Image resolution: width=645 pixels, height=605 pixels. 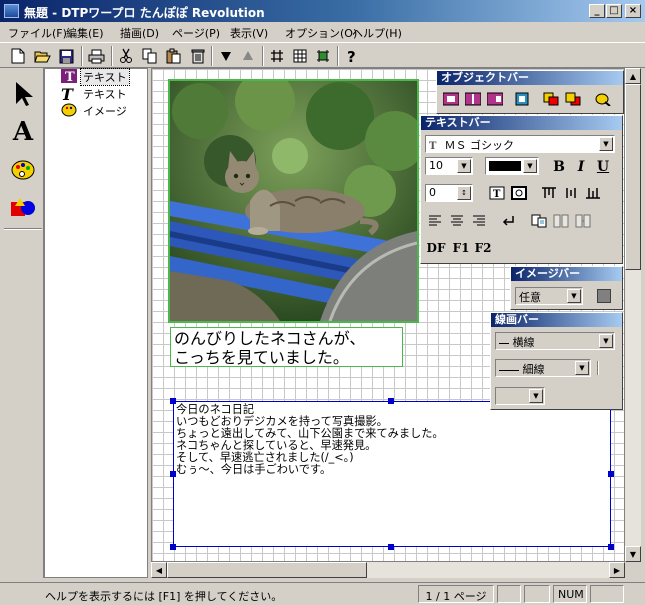 What do you see at coordinates (105, 94) in the screenshot?
I see `tree-item-label: テキスト` at bounding box center [105, 94].